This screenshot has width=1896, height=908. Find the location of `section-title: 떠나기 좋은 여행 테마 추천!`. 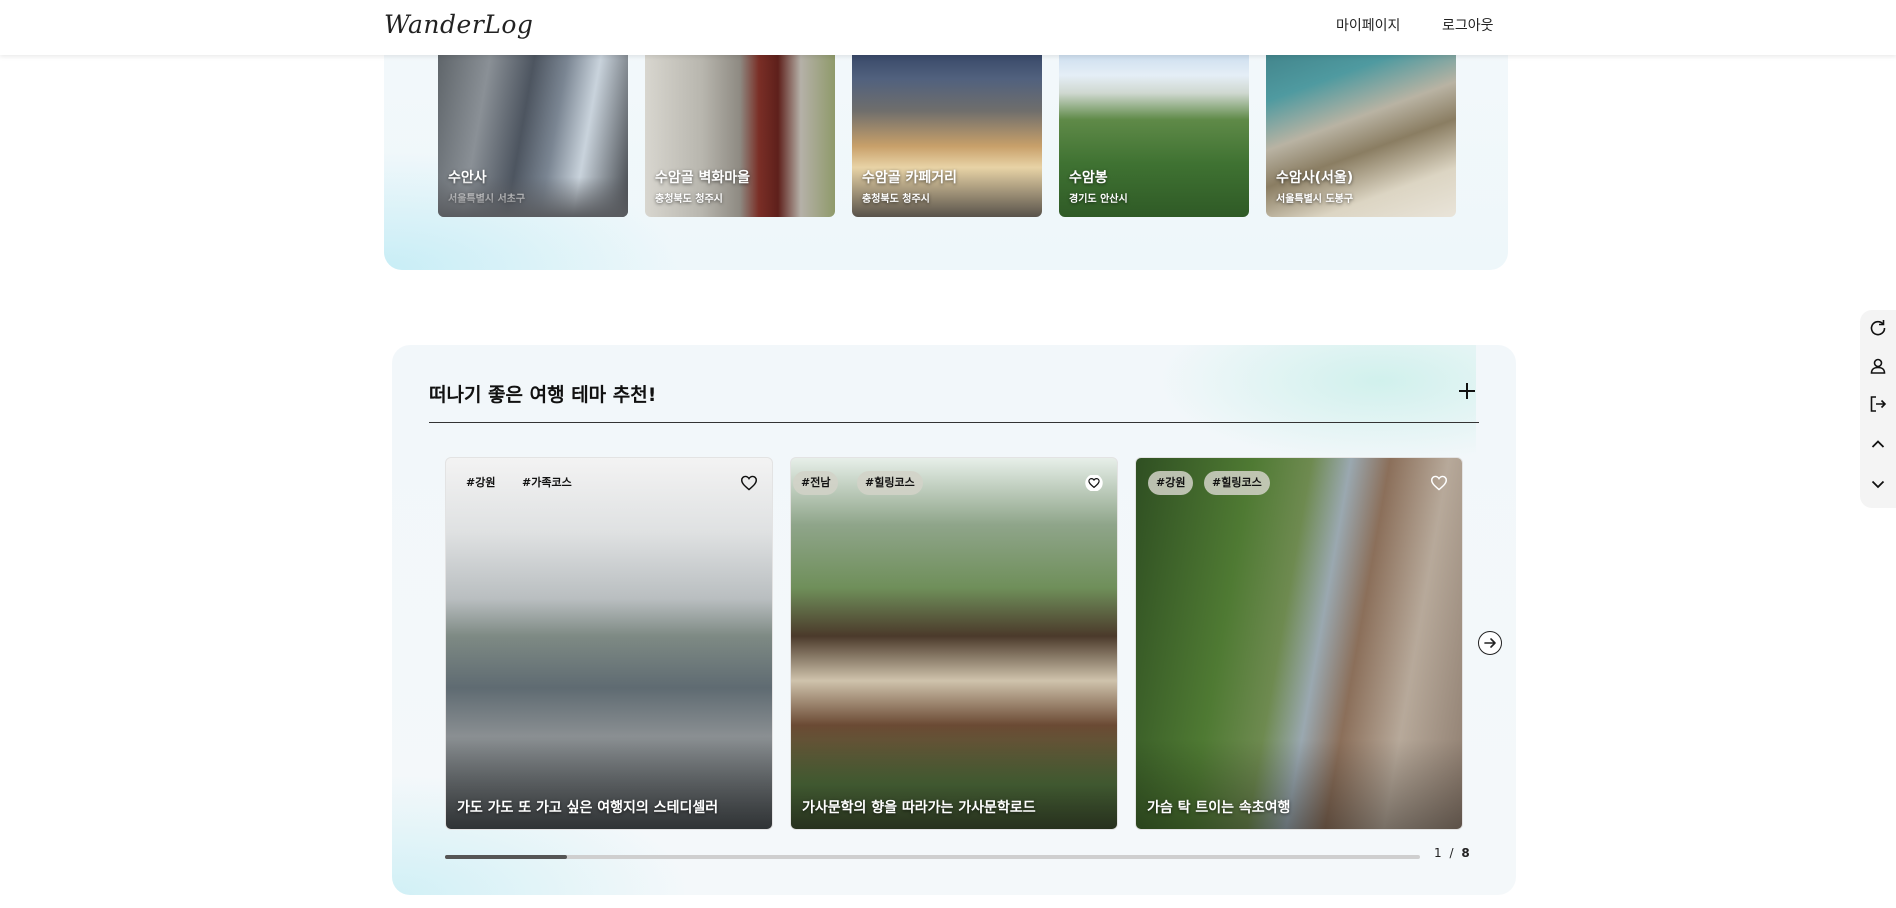

section-title: 떠나기 좋은 여행 테마 추천! is located at coordinates (543, 395).